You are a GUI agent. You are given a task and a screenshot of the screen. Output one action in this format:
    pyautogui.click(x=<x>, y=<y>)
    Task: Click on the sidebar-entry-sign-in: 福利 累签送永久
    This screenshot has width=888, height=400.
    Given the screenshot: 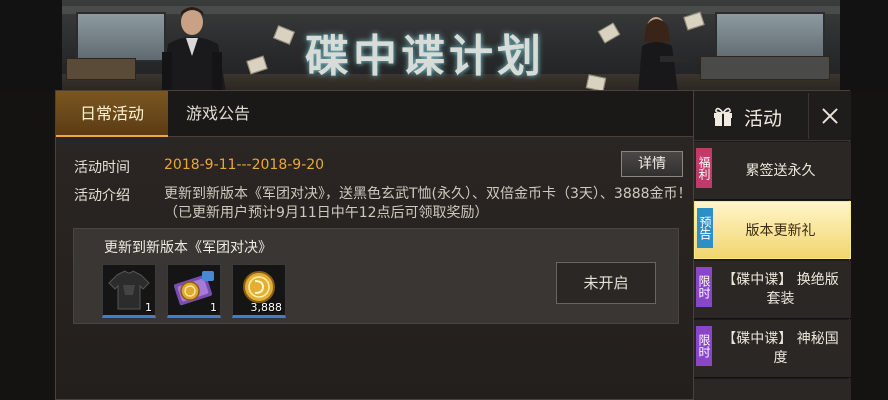 What is the action you would take?
    pyautogui.click(x=772, y=171)
    